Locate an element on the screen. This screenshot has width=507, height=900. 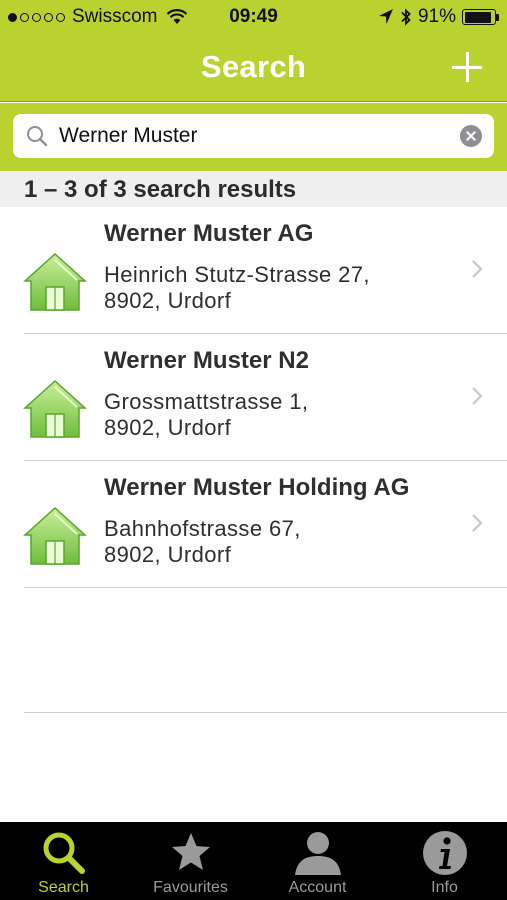
result-address: Heinrich Stutz-Strasse 27, 8902, Urdorf is located at coordinates (237, 288).